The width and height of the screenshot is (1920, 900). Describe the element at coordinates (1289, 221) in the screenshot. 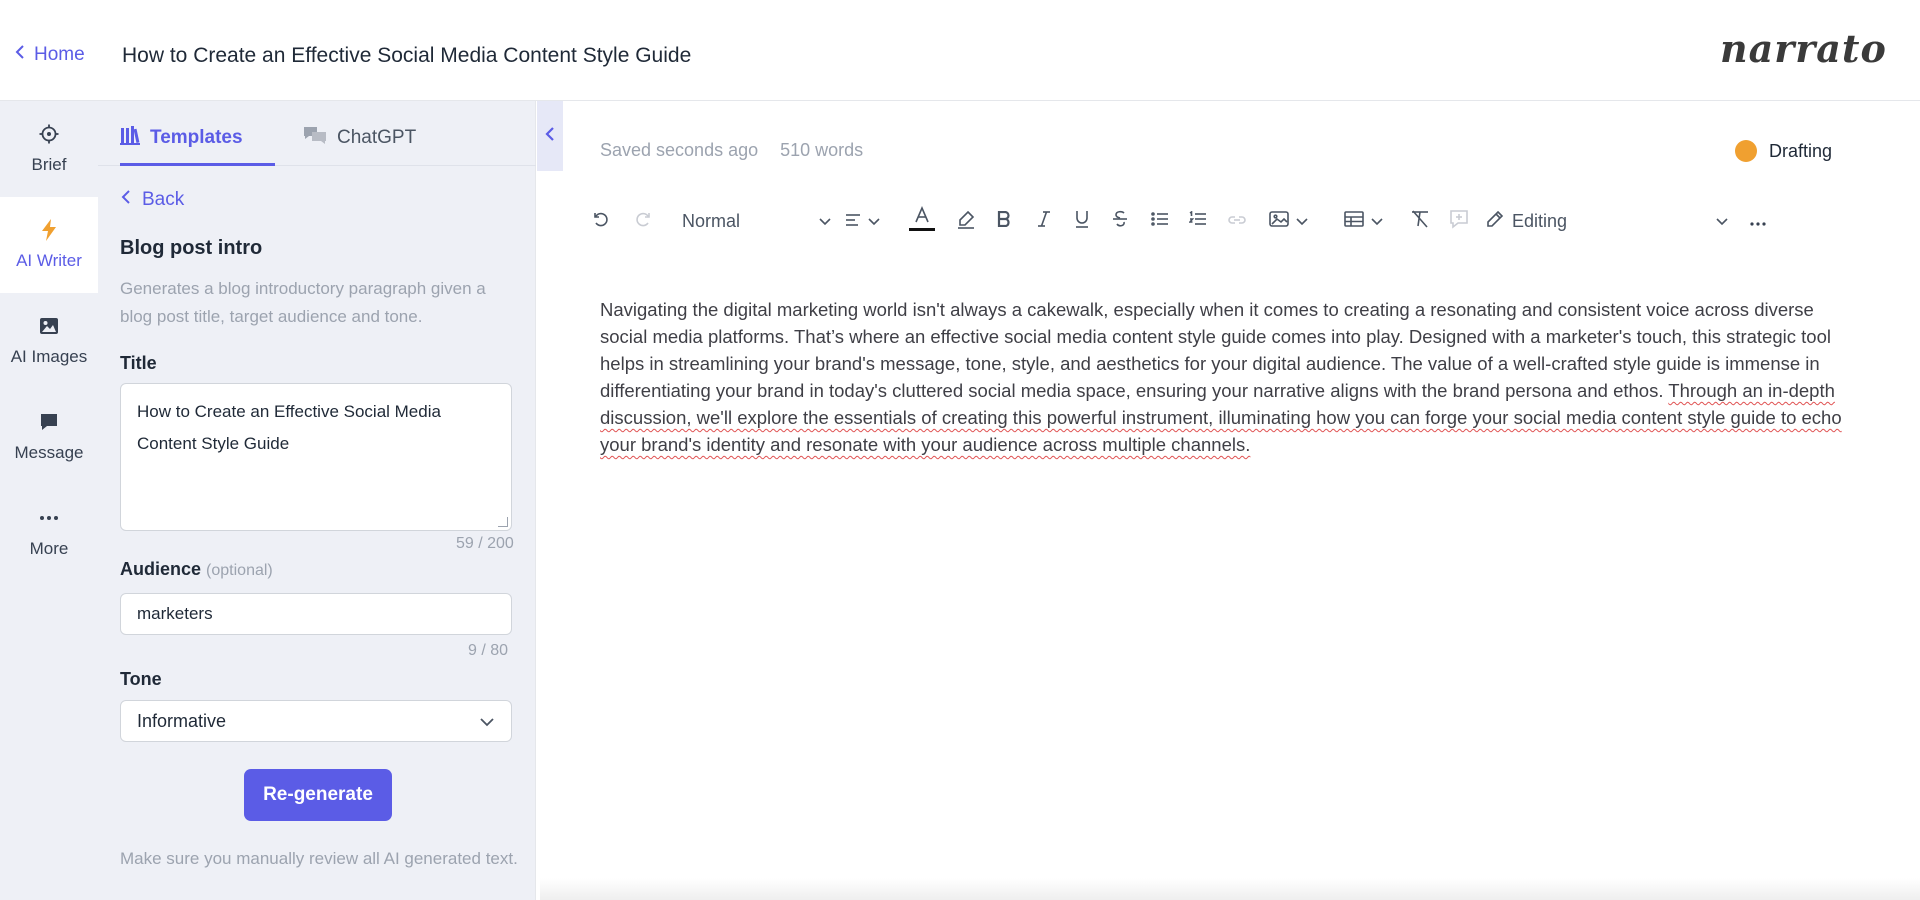

I see `insert-image-dropdown` at that location.